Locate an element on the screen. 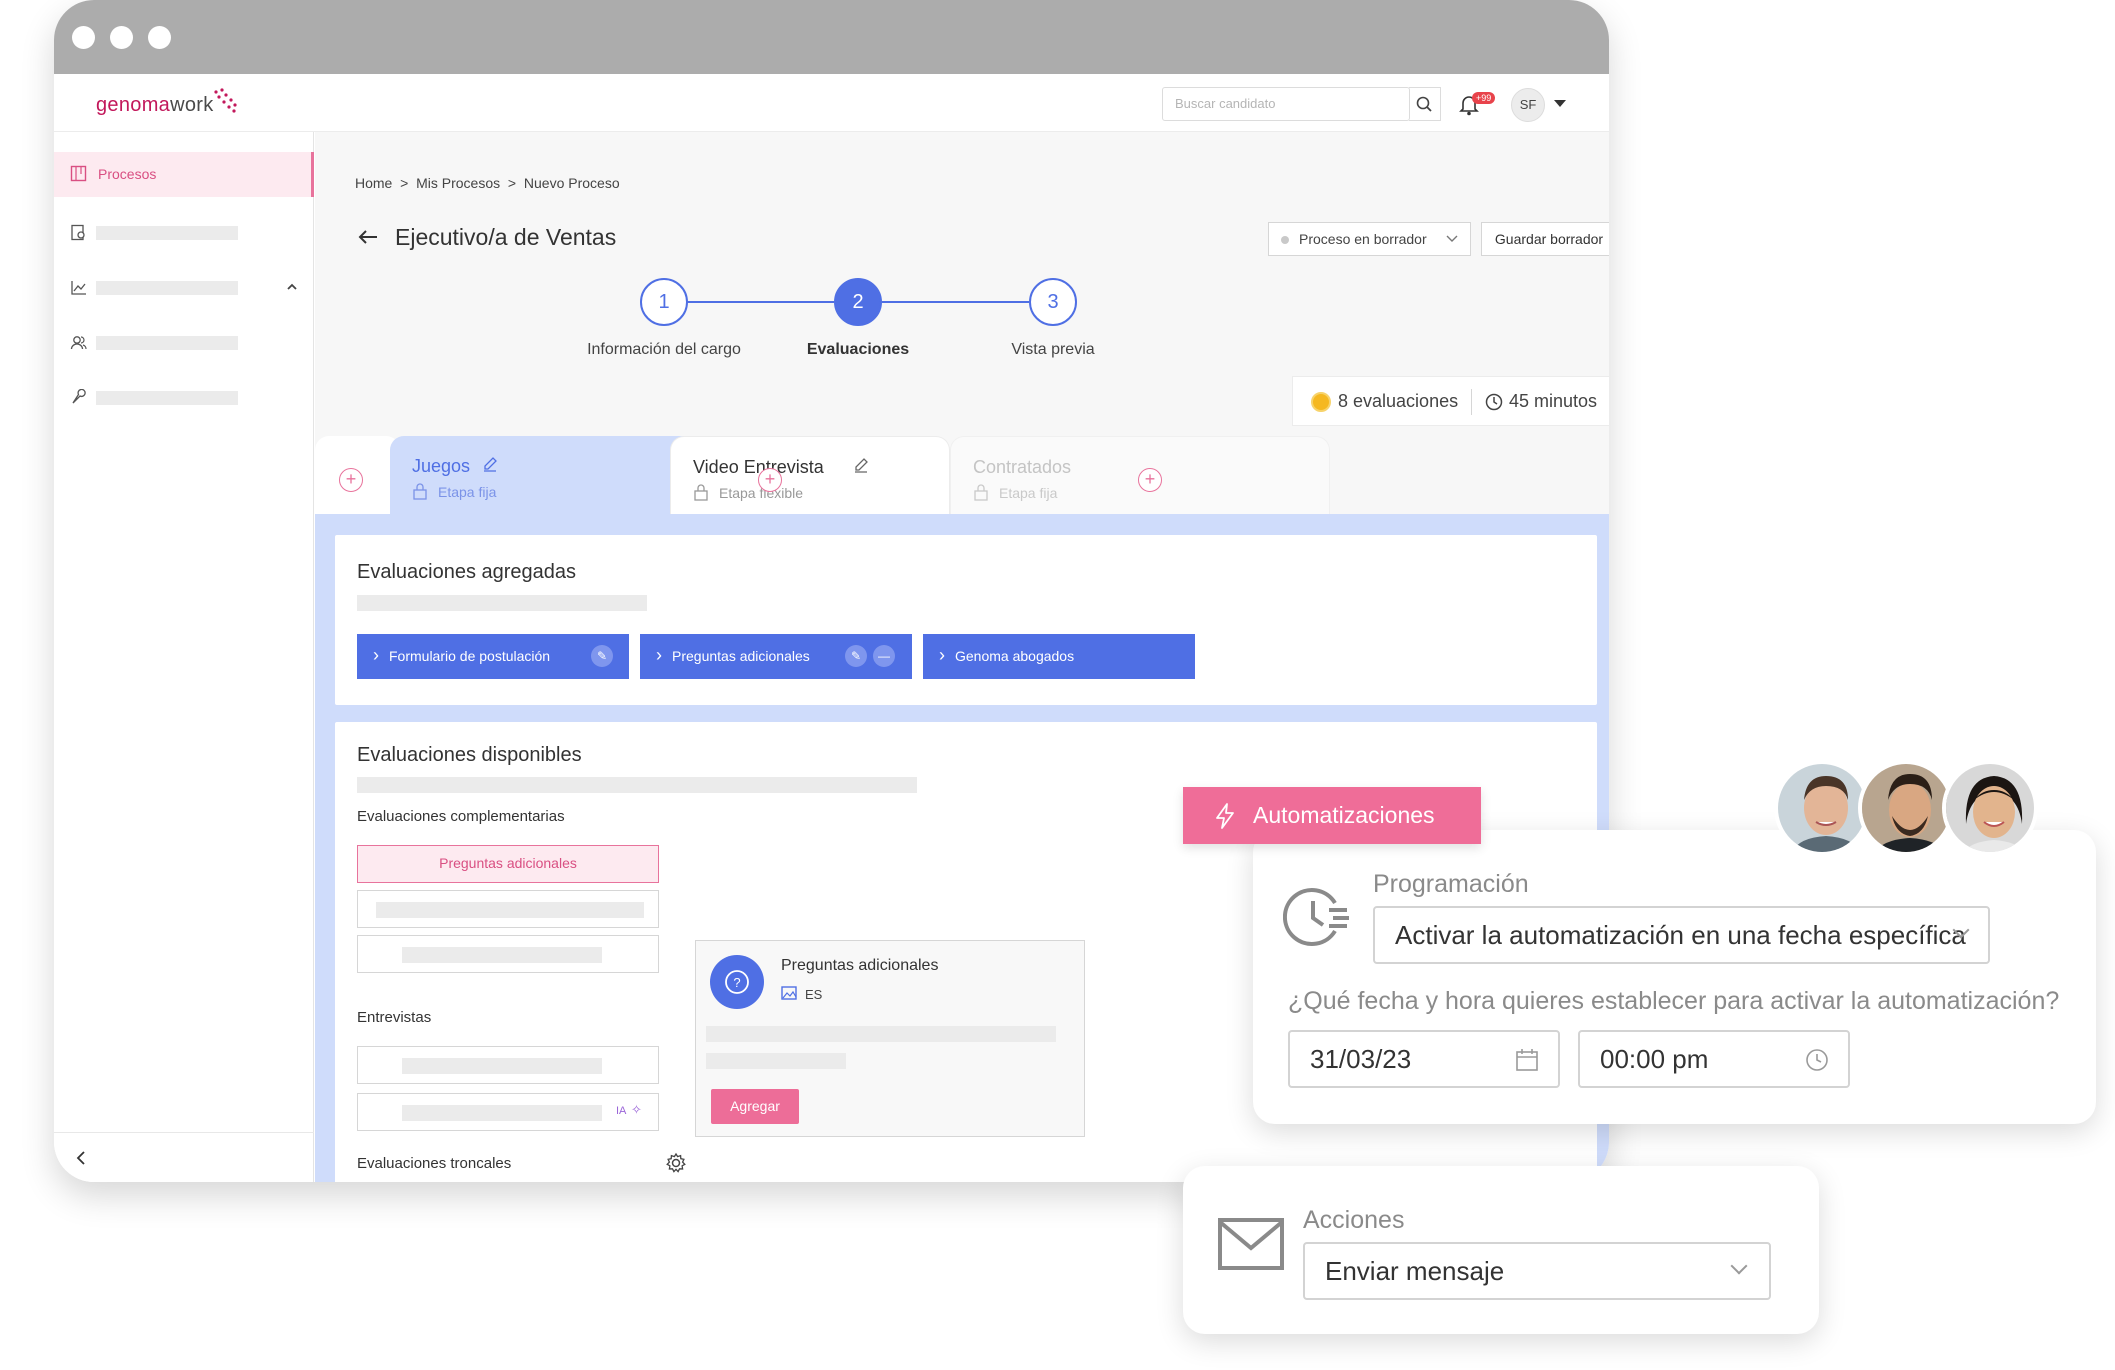 The image size is (2115, 1370). window-control-maximize is located at coordinates (159, 37).